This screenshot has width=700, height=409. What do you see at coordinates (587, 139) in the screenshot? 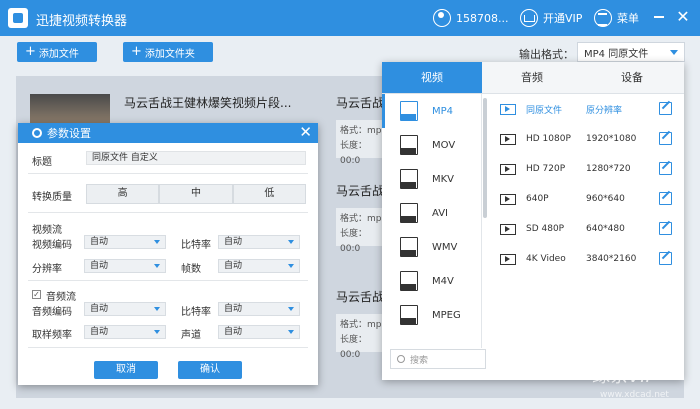
I see `preset-item: HD 1080P 1920*1080` at bounding box center [587, 139].